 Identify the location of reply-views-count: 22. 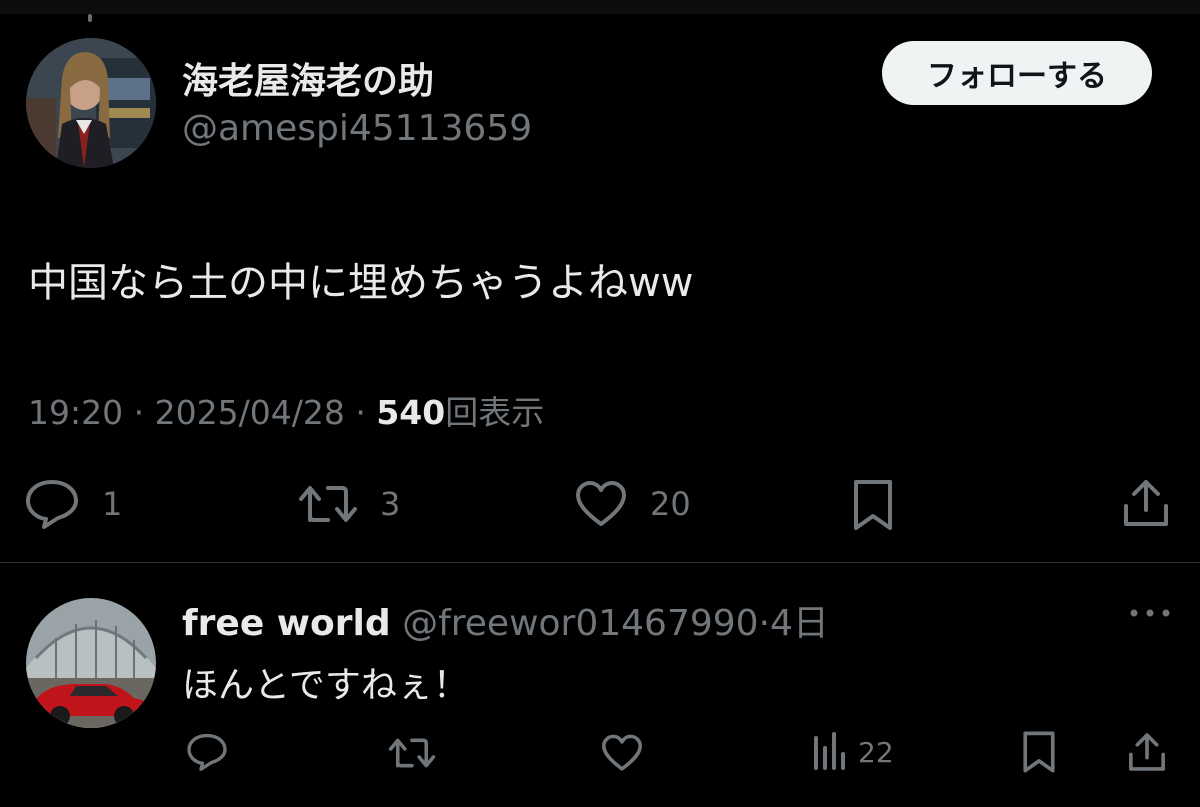
(876, 752).